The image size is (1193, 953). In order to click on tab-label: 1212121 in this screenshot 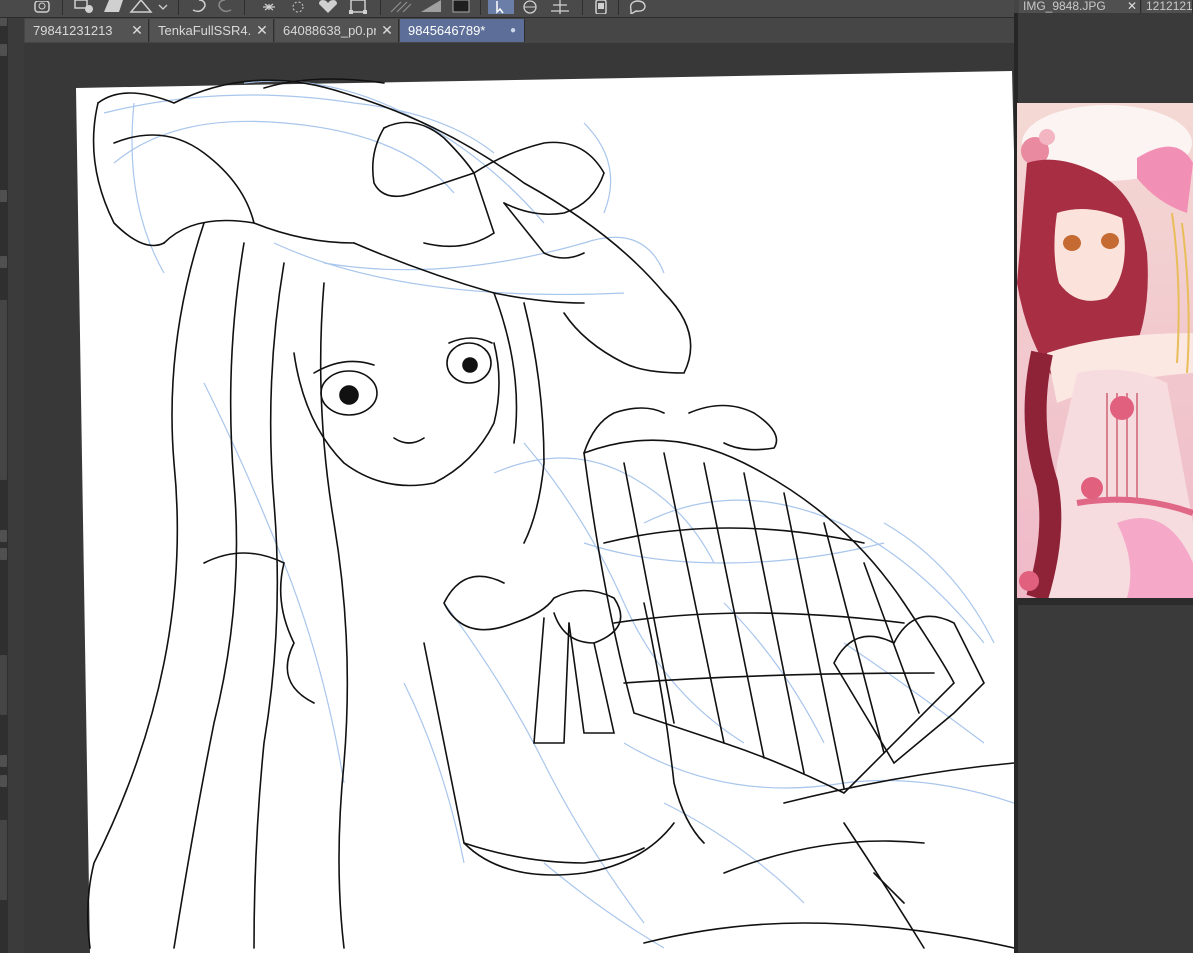, I will do `click(1169, 6)`.